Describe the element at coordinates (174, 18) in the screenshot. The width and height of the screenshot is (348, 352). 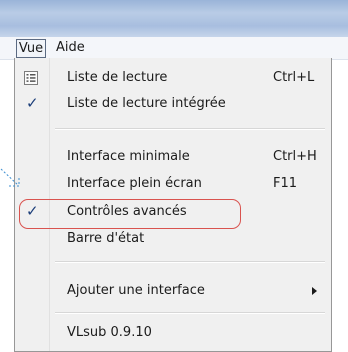
I see `window-title-bar` at that location.